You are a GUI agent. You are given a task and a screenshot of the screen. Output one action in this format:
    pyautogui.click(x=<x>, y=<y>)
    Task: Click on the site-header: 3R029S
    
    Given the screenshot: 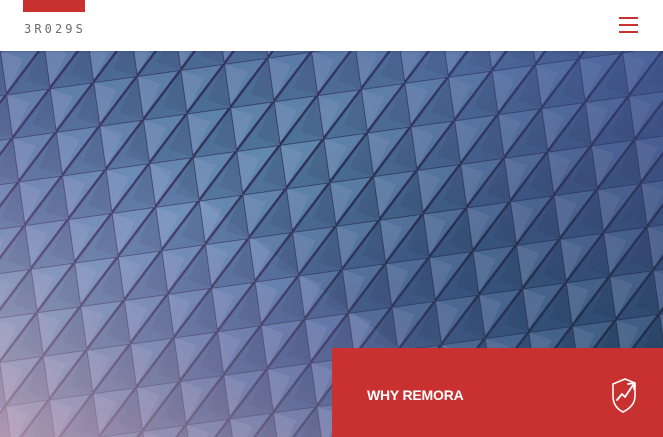 What is the action you would take?
    pyautogui.click(x=331, y=25)
    